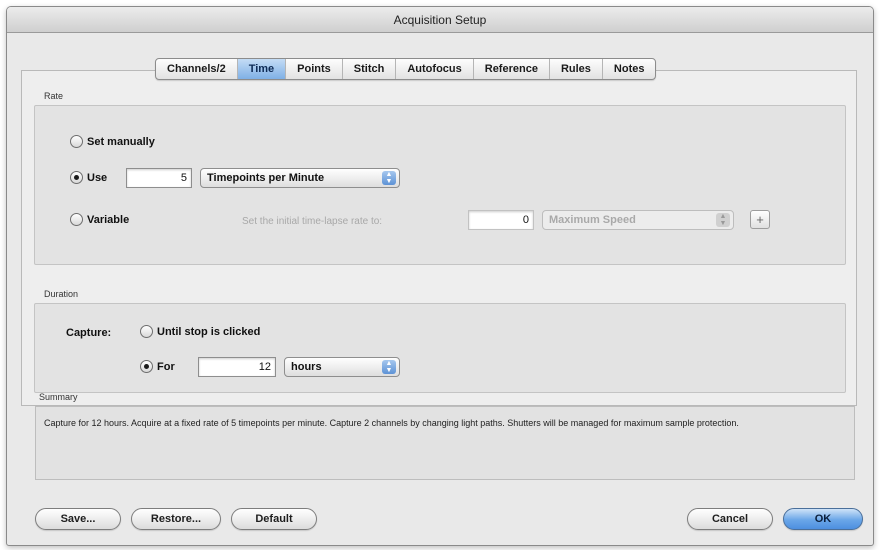  What do you see at coordinates (440, 20) in the screenshot?
I see `window-title: Acquisition Setup` at bounding box center [440, 20].